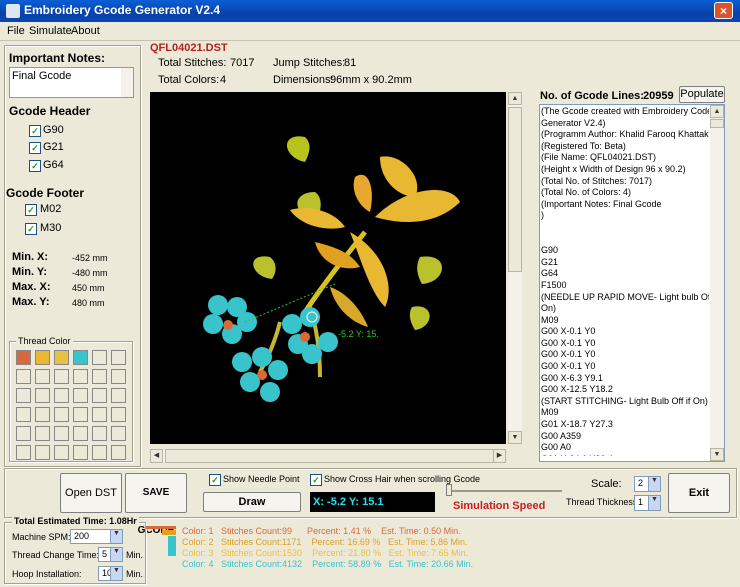 Image resolution: width=740 pixels, height=587 pixels. Describe the element at coordinates (31, 229) in the screenshot. I see `m30-checkbox: ✓` at that location.